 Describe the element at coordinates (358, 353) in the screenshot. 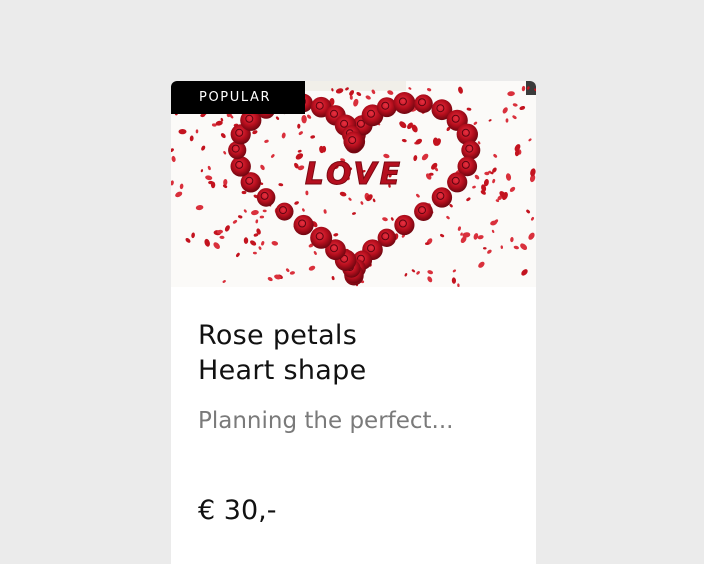

I see `product-title: Rose petals Heart shape` at that location.